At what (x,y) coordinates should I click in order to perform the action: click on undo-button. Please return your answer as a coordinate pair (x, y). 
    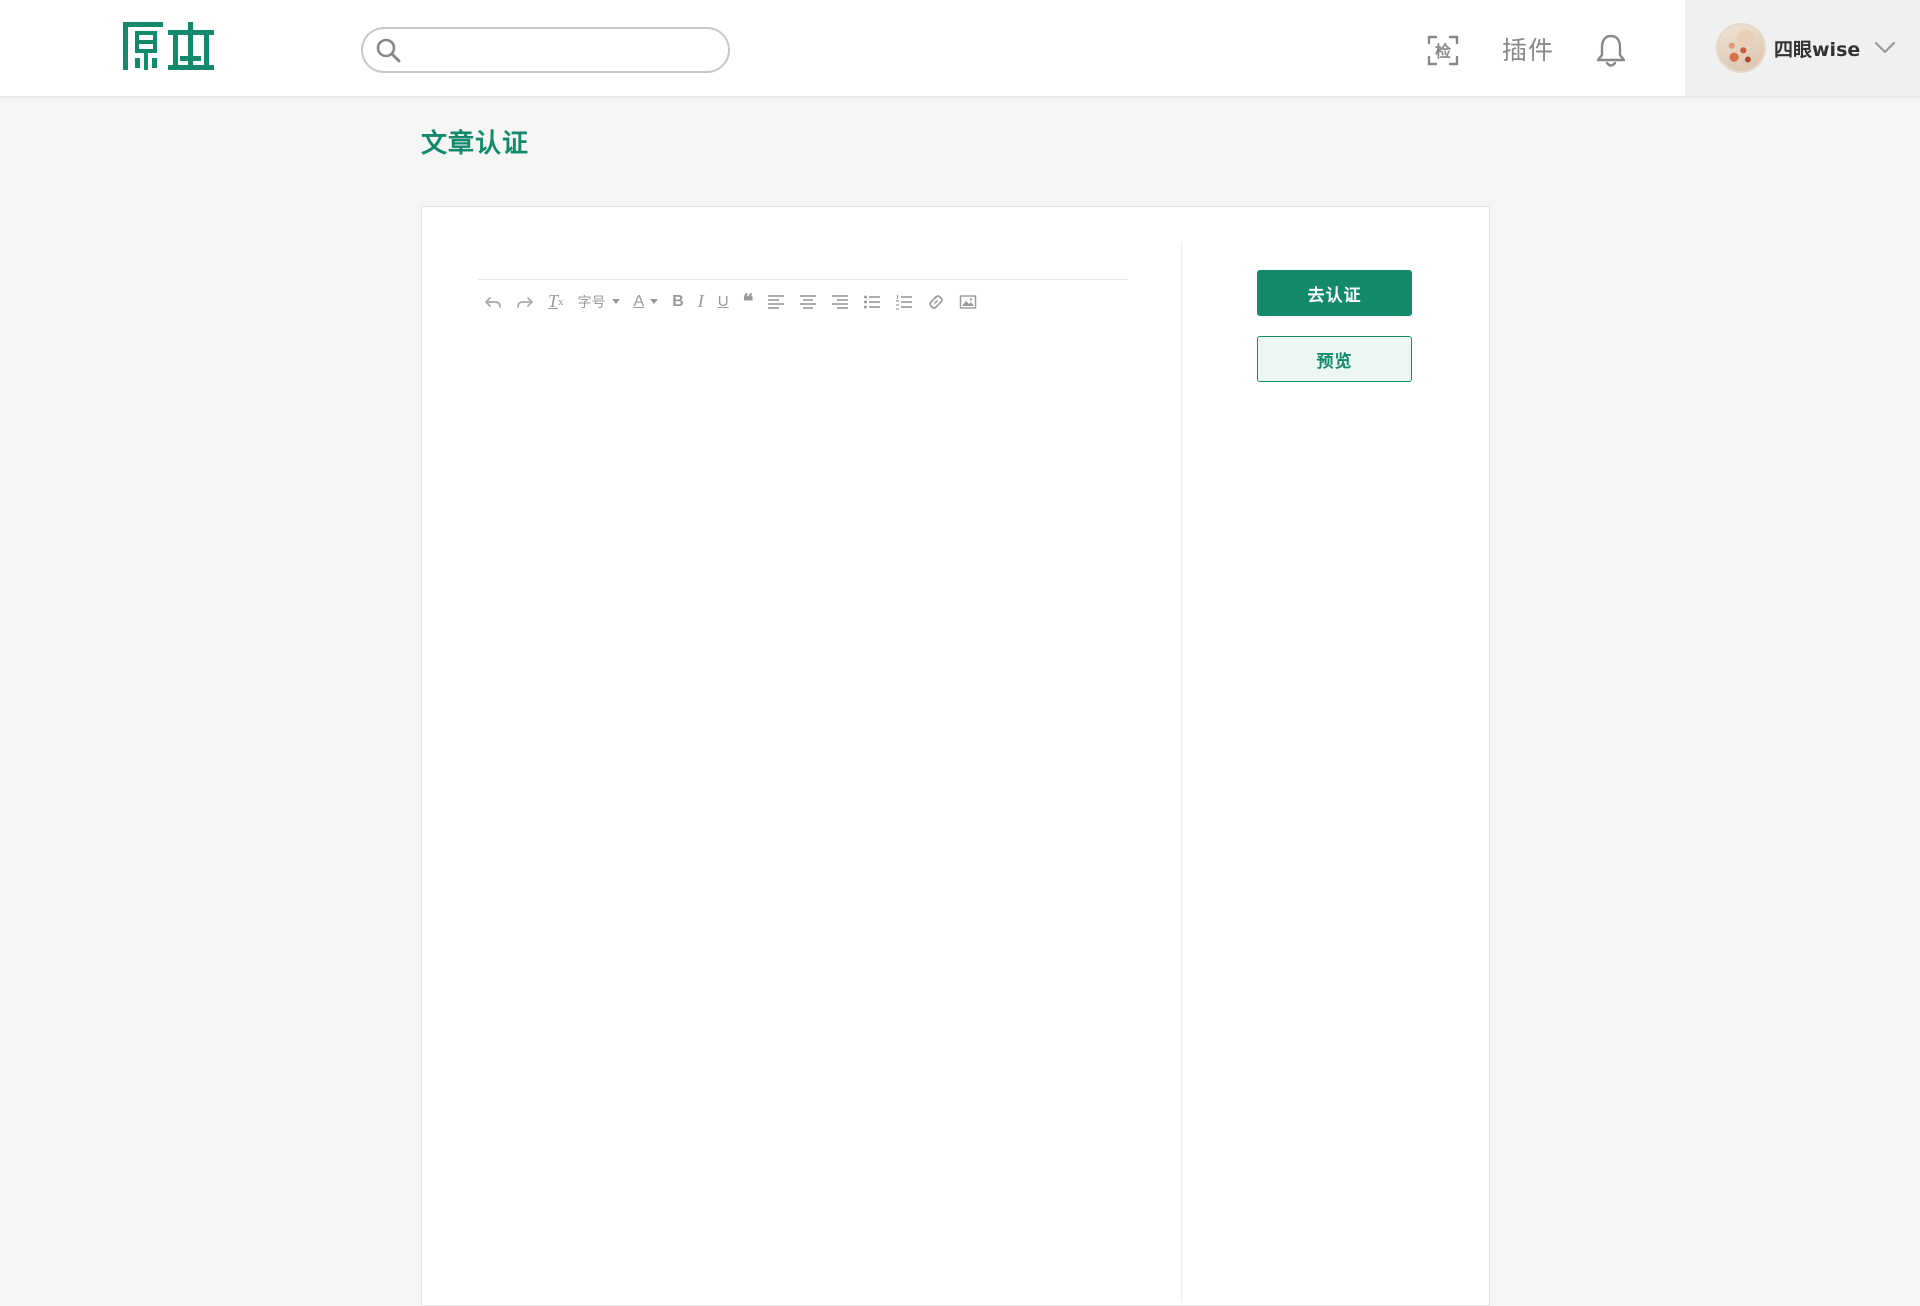
    Looking at the image, I should click on (493, 302).